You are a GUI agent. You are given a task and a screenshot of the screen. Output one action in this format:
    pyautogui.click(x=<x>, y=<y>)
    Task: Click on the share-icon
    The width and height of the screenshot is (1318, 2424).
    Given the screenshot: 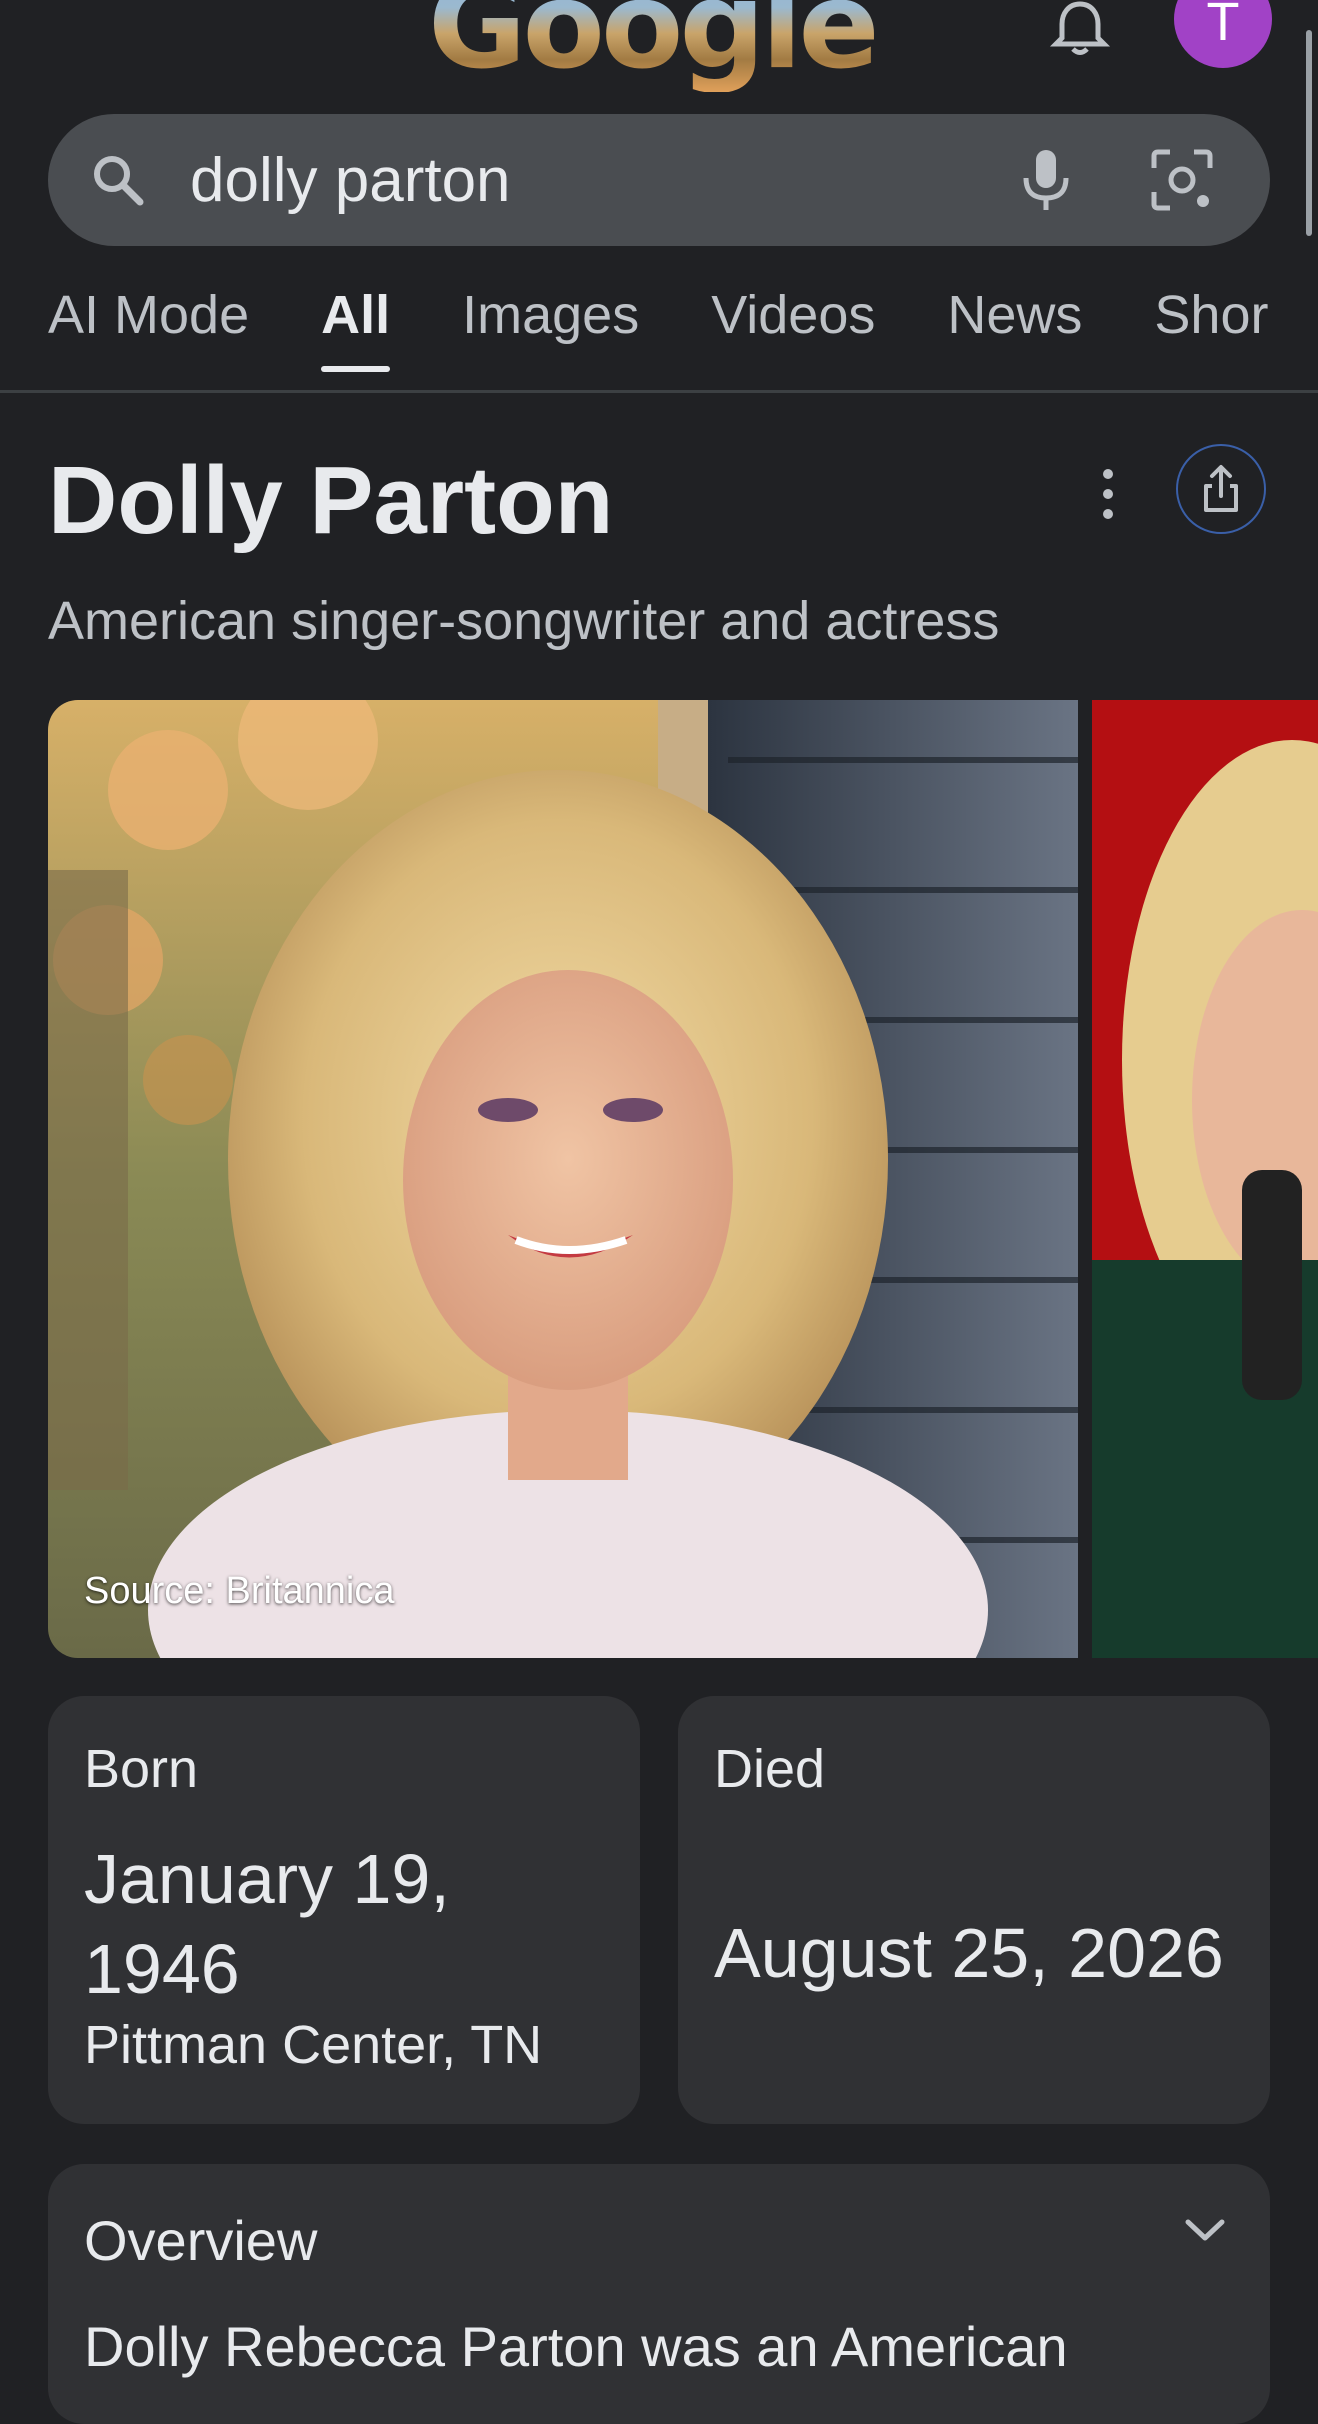 What is the action you would take?
    pyautogui.click(x=1221, y=488)
    